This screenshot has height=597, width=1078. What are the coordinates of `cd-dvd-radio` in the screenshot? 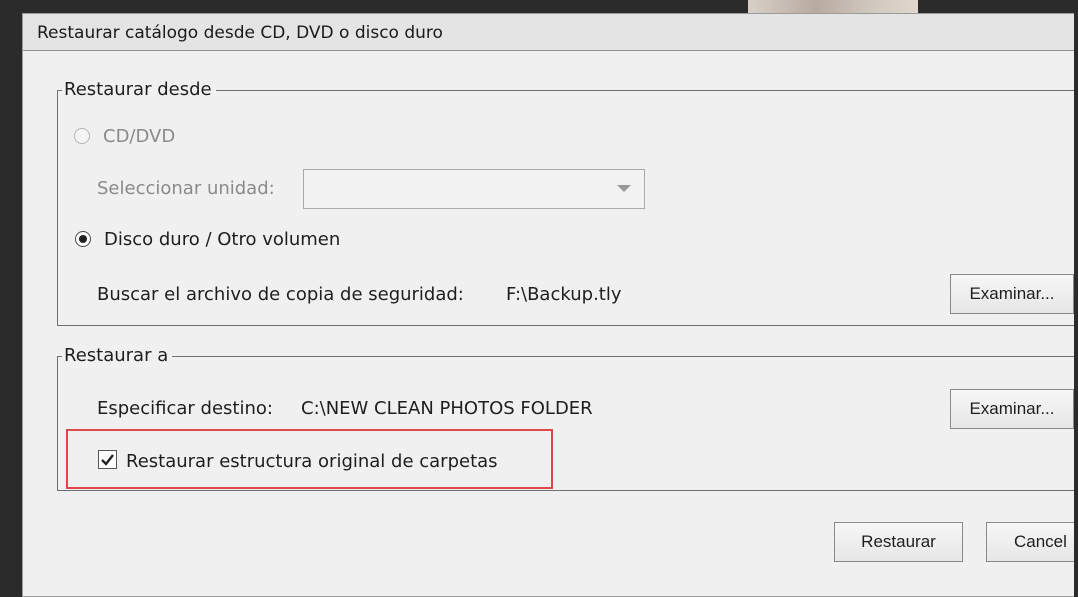 It's located at (82, 136).